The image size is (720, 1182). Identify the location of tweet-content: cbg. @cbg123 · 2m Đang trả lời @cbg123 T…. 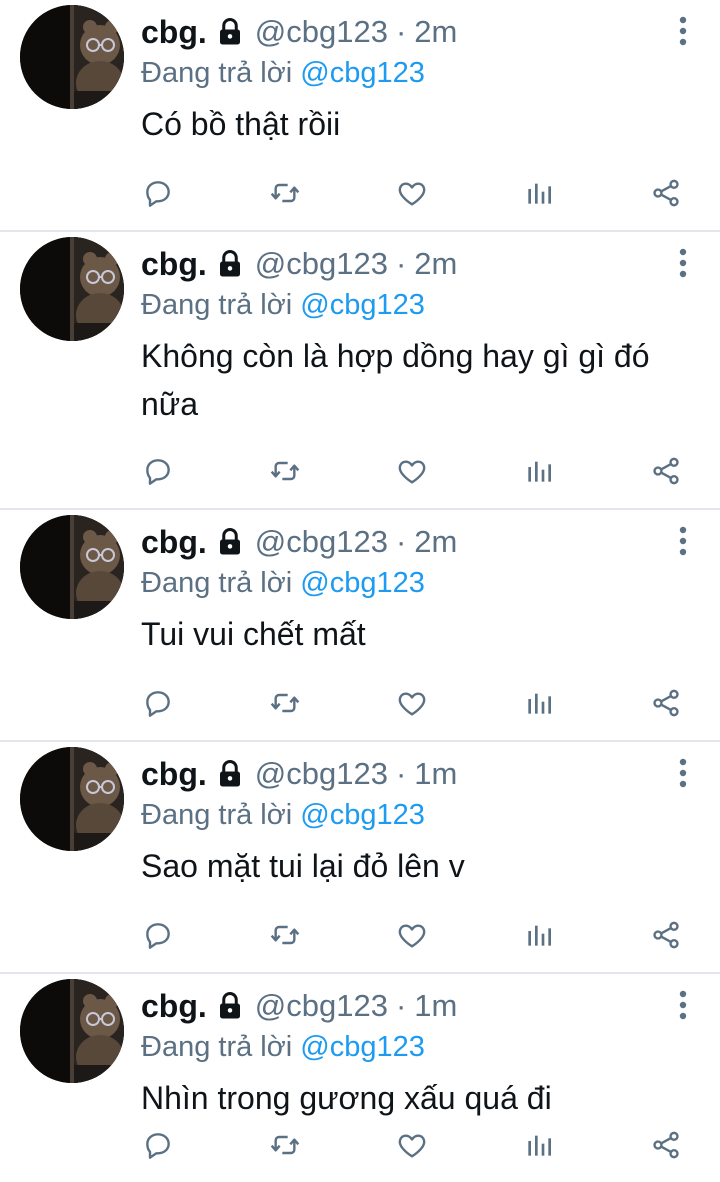
(405, 589).